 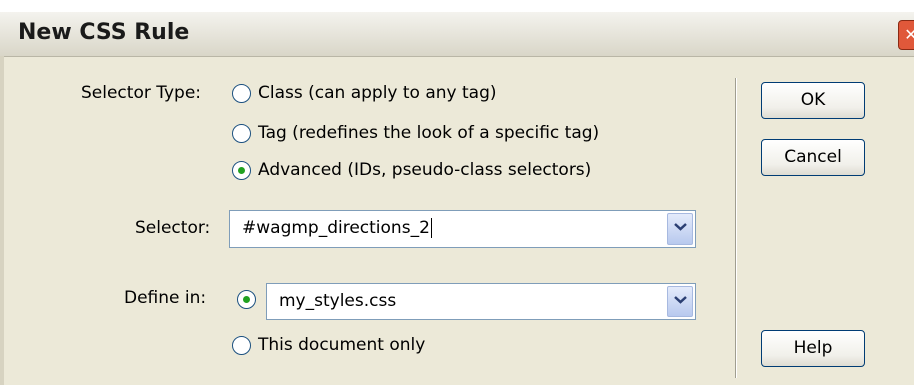 What do you see at coordinates (338, 301) in the screenshot?
I see `define-in-value: my_styles.css` at bounding box center [338, 301].